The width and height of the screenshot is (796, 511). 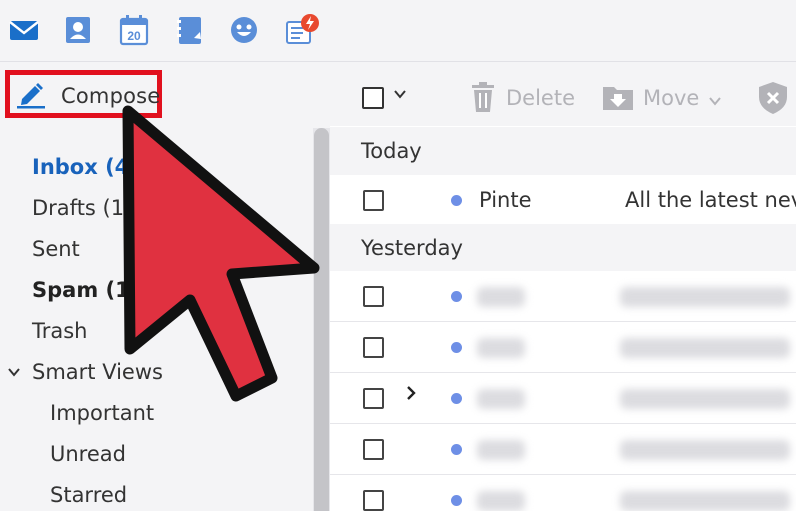 I want to click on calendar-icon: 20, so click(x=134, y=30).